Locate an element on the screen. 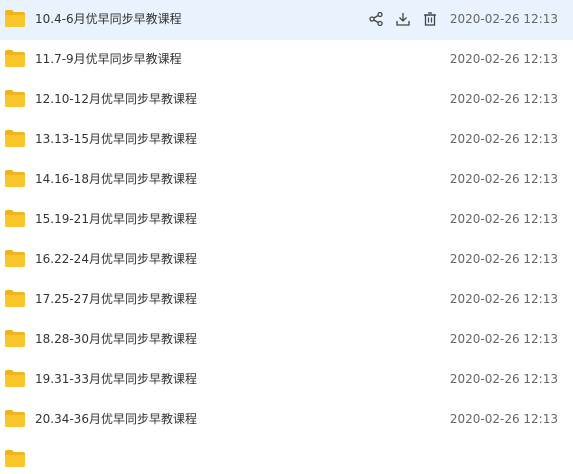  file-row: 17.25-27月优早同步早教课程 2020-02-26 12:13 is located at coordinates (286, 300).